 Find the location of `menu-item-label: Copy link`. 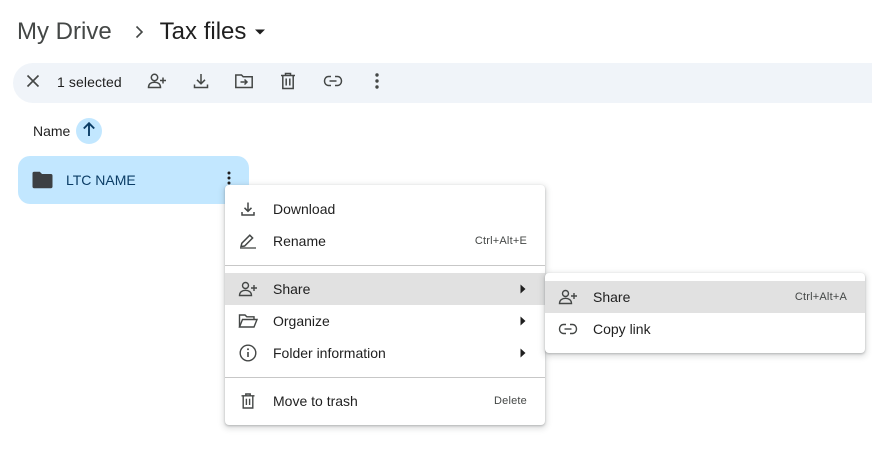

menu-item-label: Copy link is located at coordinates (622, 329).